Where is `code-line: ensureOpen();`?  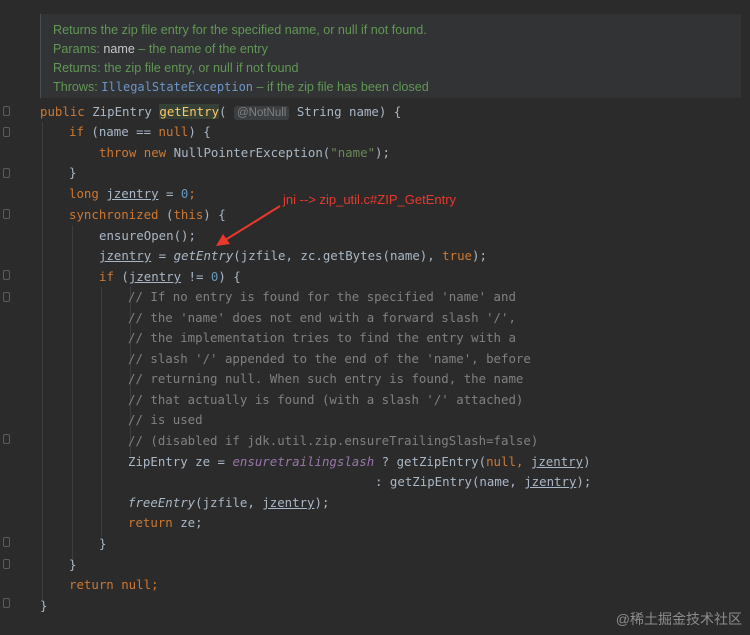
code-line: ensureOpen(); is located at coordinates (147, 235).